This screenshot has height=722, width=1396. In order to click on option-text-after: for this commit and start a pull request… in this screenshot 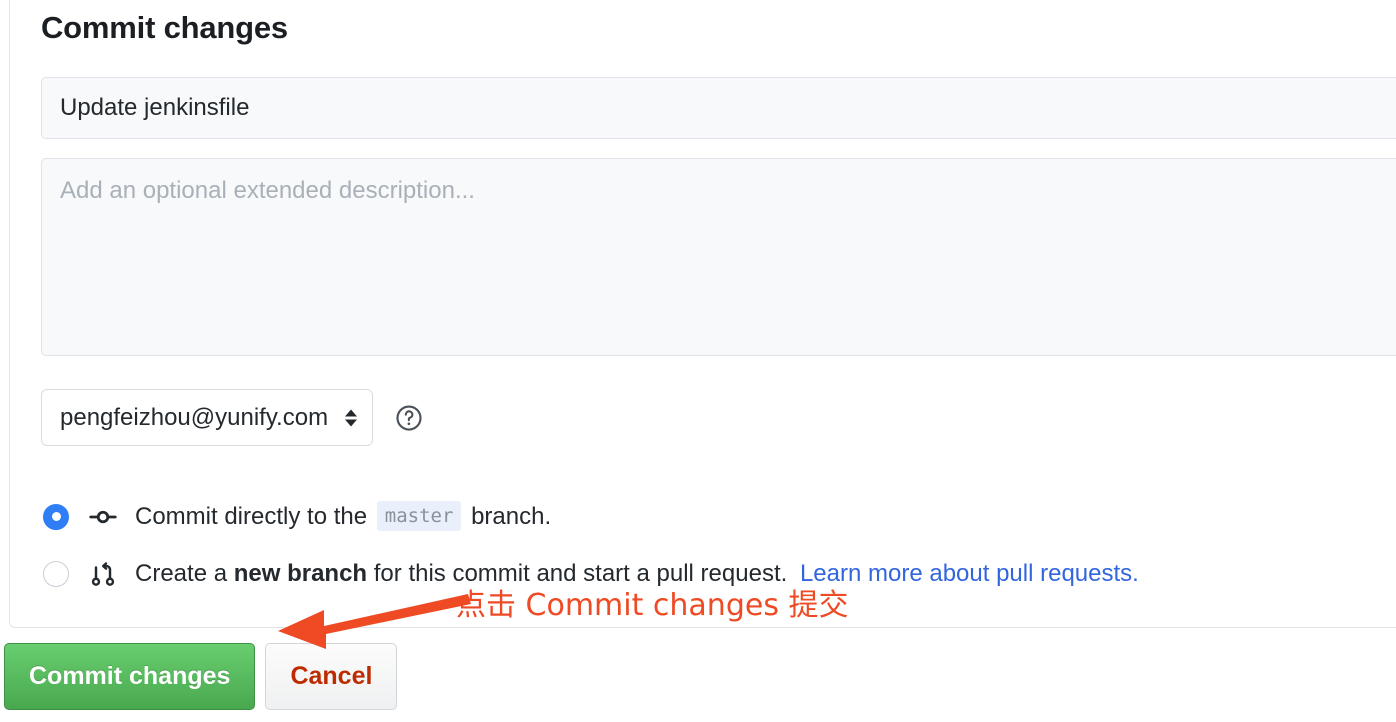, I will do `click(580, 573)`.